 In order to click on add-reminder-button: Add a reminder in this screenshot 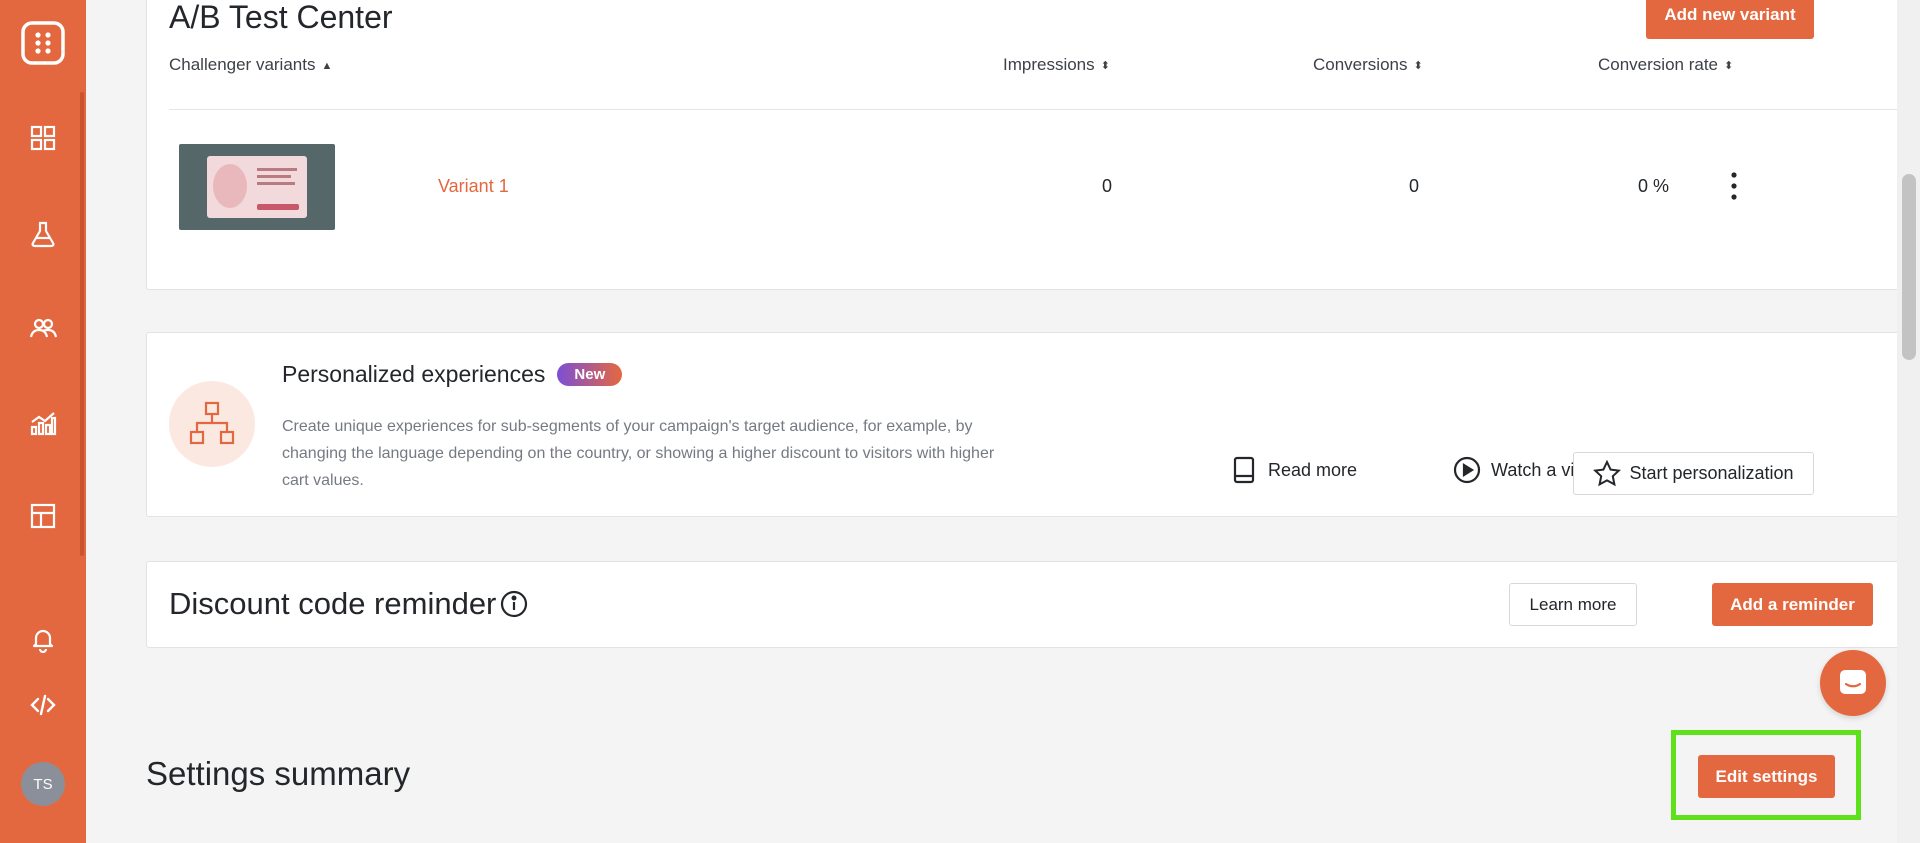, I will do `click(1792, 604)`.